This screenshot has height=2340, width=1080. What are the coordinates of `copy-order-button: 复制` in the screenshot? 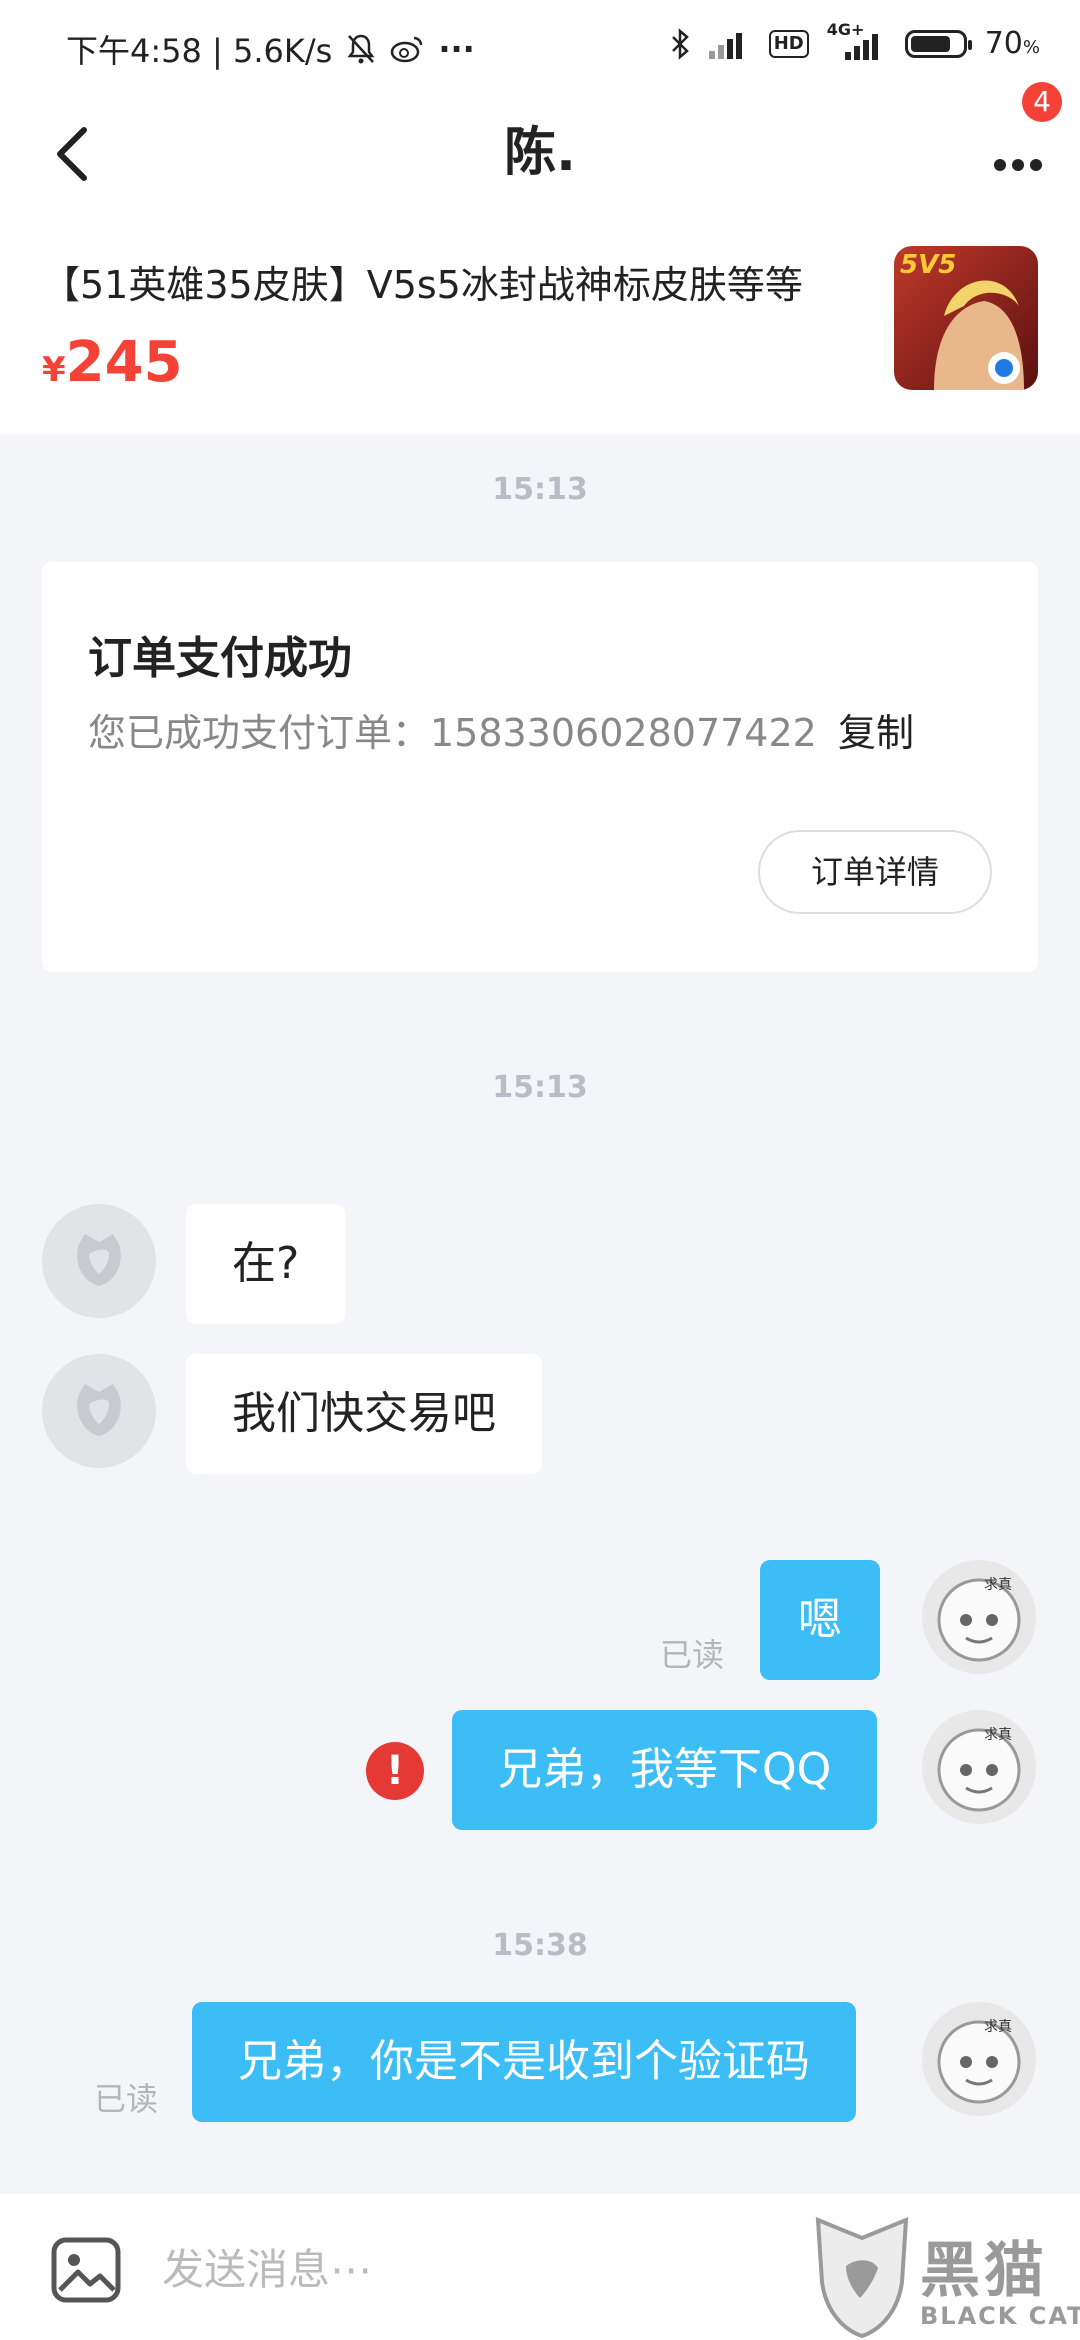 It's located at (876, 729).